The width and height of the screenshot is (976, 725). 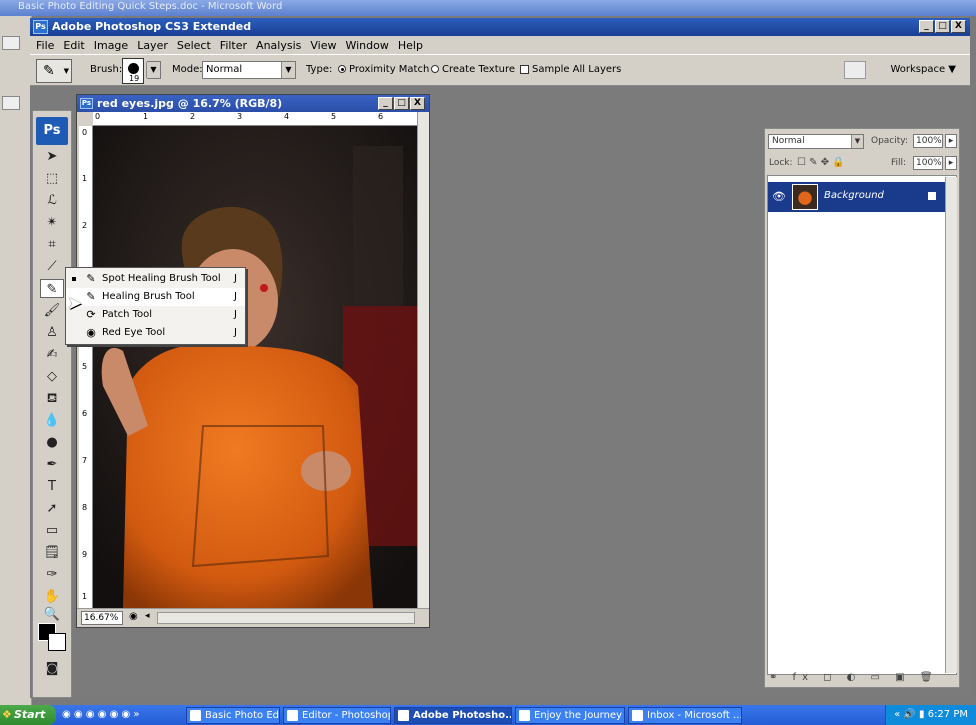 I want to click on workspace-button: Workspace ▼, so click(x=923, y=69).